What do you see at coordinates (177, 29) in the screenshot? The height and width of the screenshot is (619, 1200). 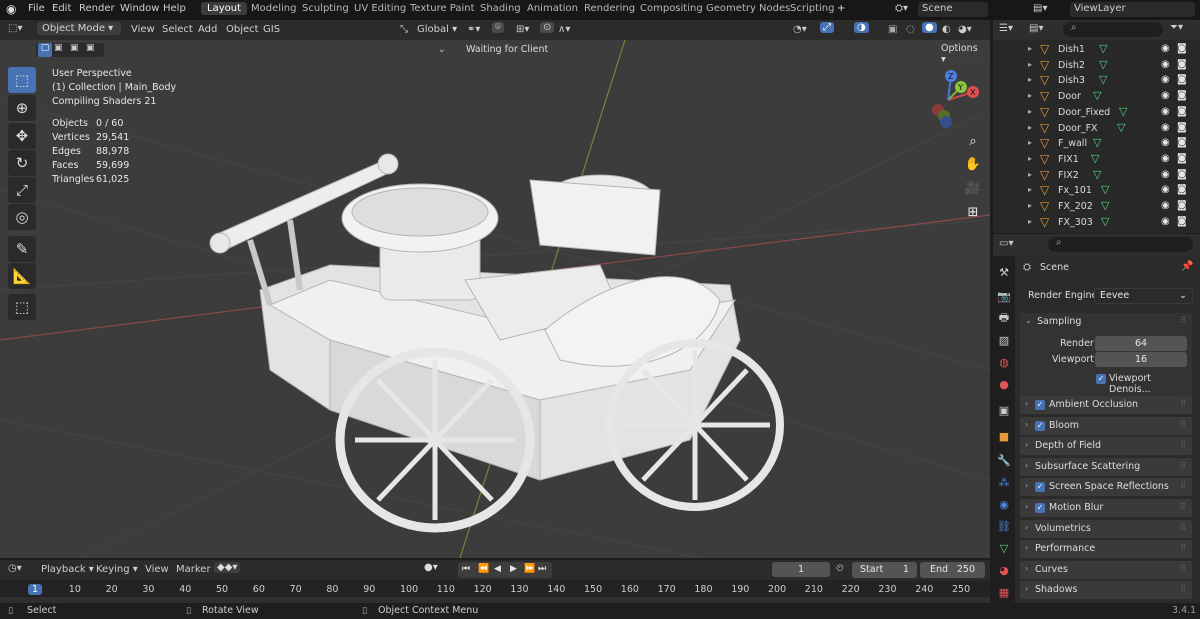 I see `menu-select: Select` at bounding box center [177, 29].